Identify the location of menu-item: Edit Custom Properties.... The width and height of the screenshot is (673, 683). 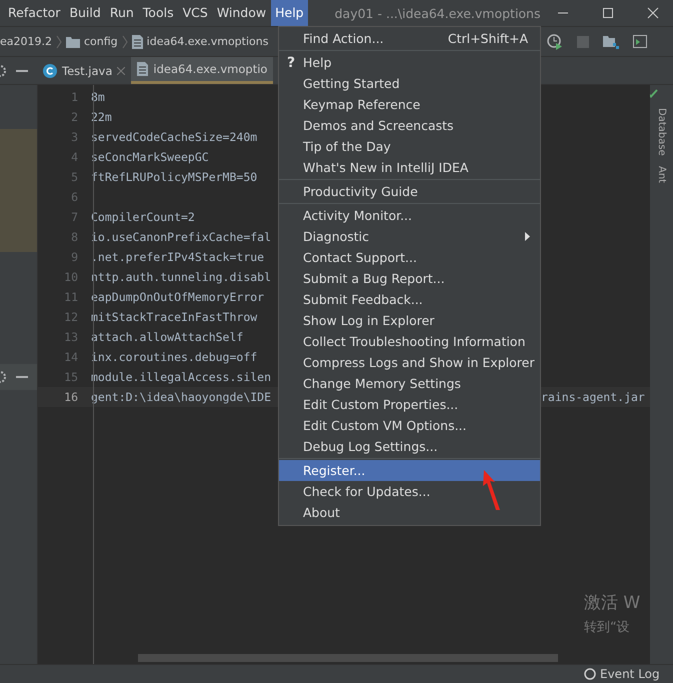
(409, 404).